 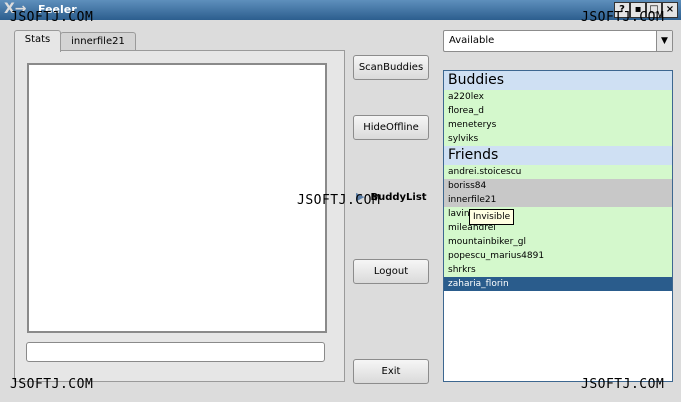 I want to click on scan-buddies-button: ScanBuddies, so click(x=391, y=67).